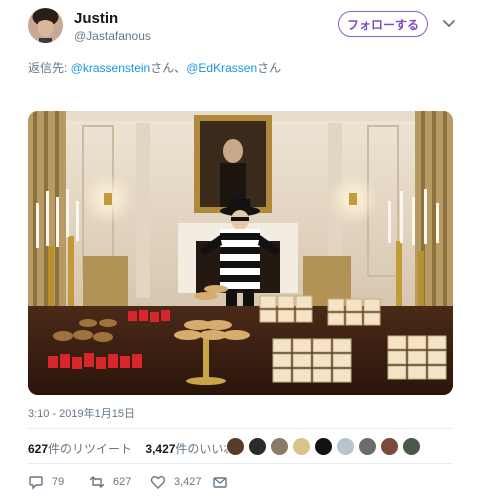 This screenshot has height=502, width=480. I want to click on follow-button: フォローする, so click(383, 24).